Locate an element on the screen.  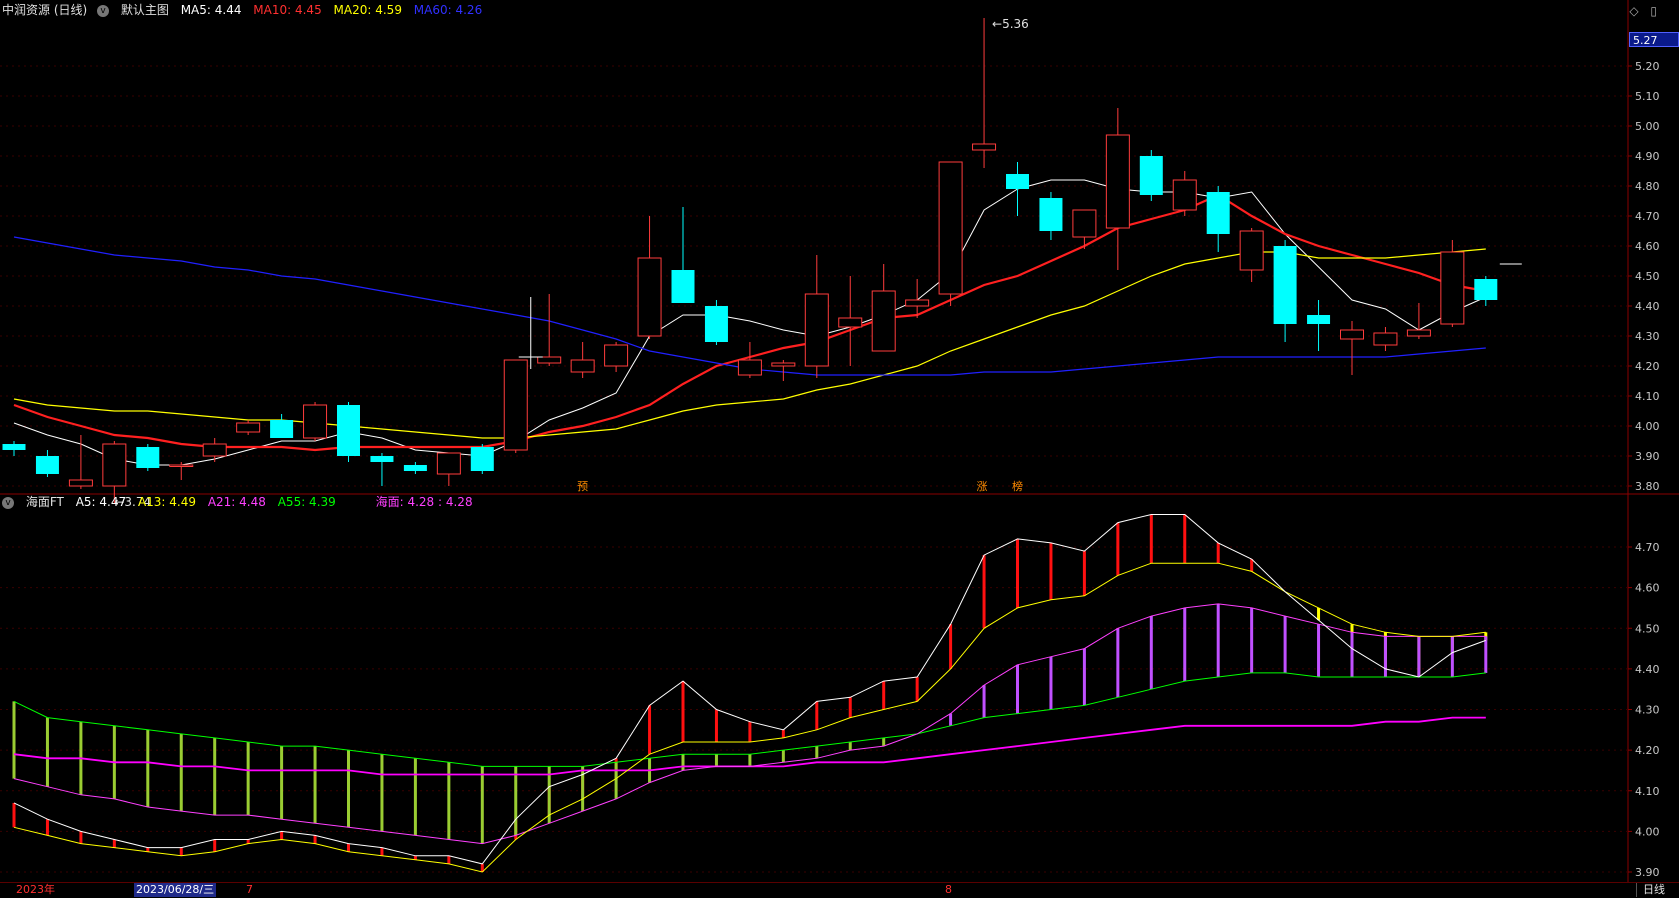
a55-line is located at coordinates (749, 719).